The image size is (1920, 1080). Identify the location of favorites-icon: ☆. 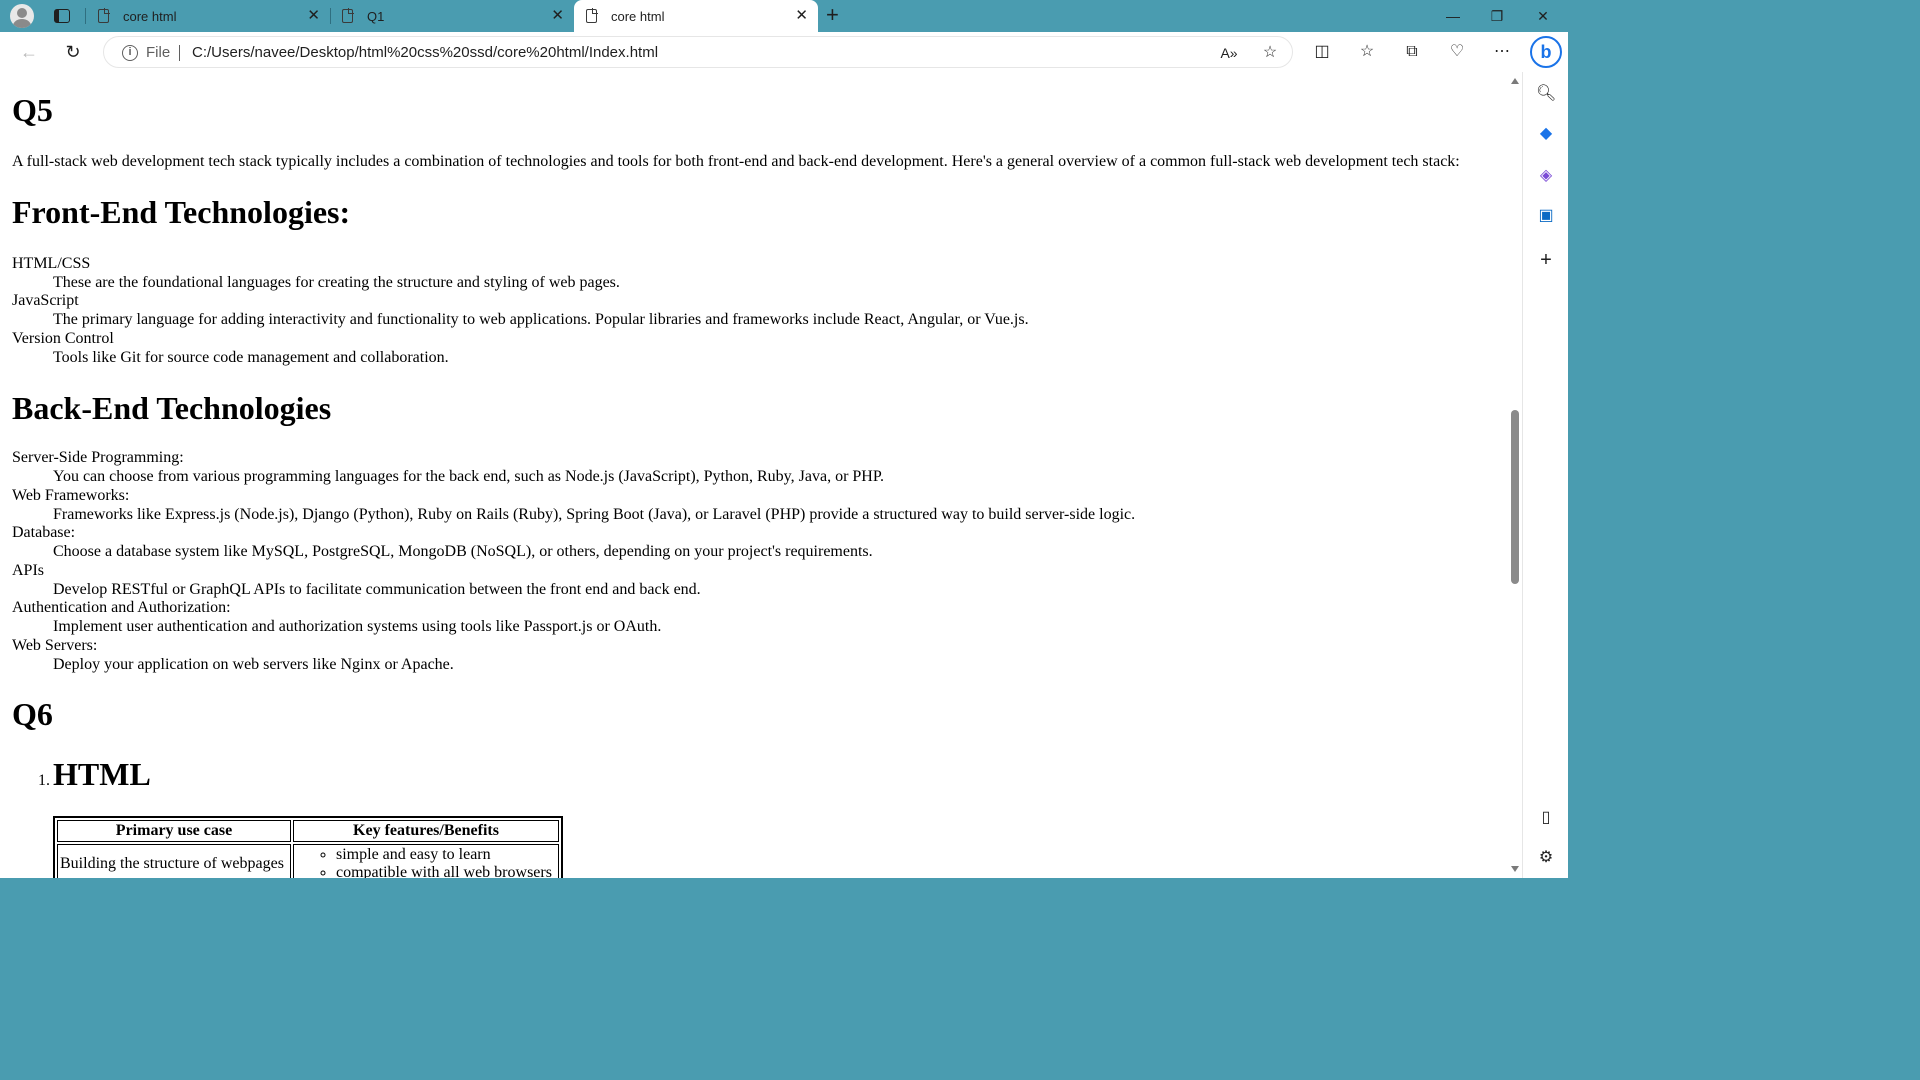
(1367, 52).